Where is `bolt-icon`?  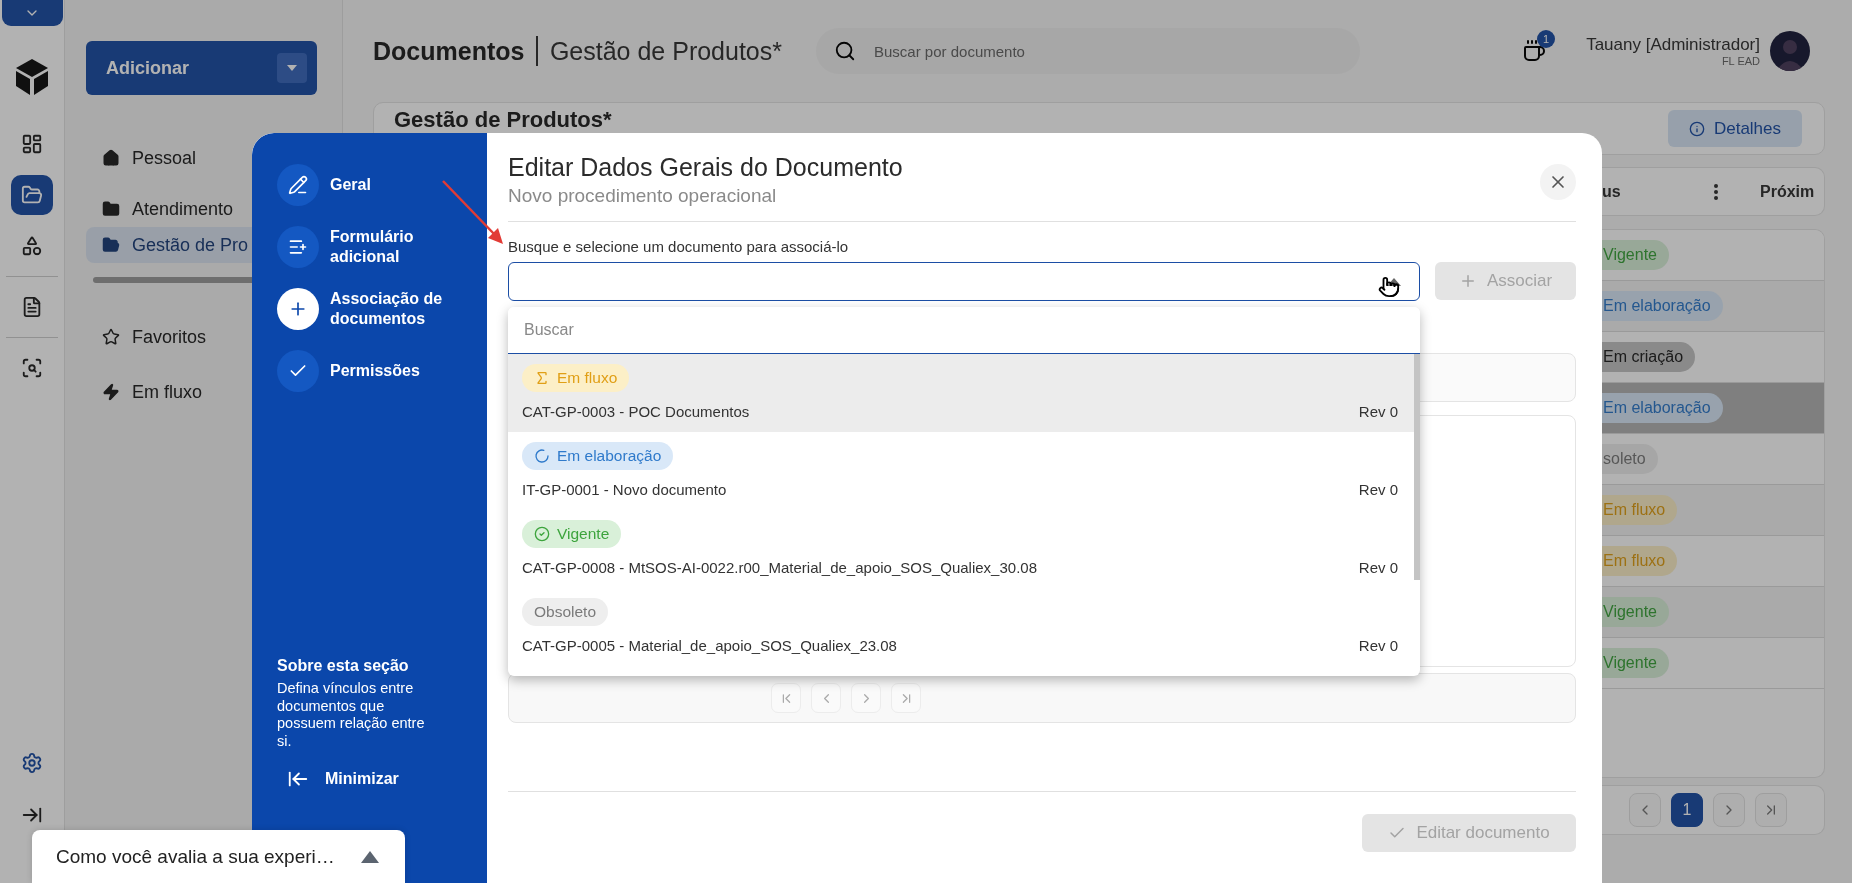 bolt-icon is located at coordinates (111, 392).